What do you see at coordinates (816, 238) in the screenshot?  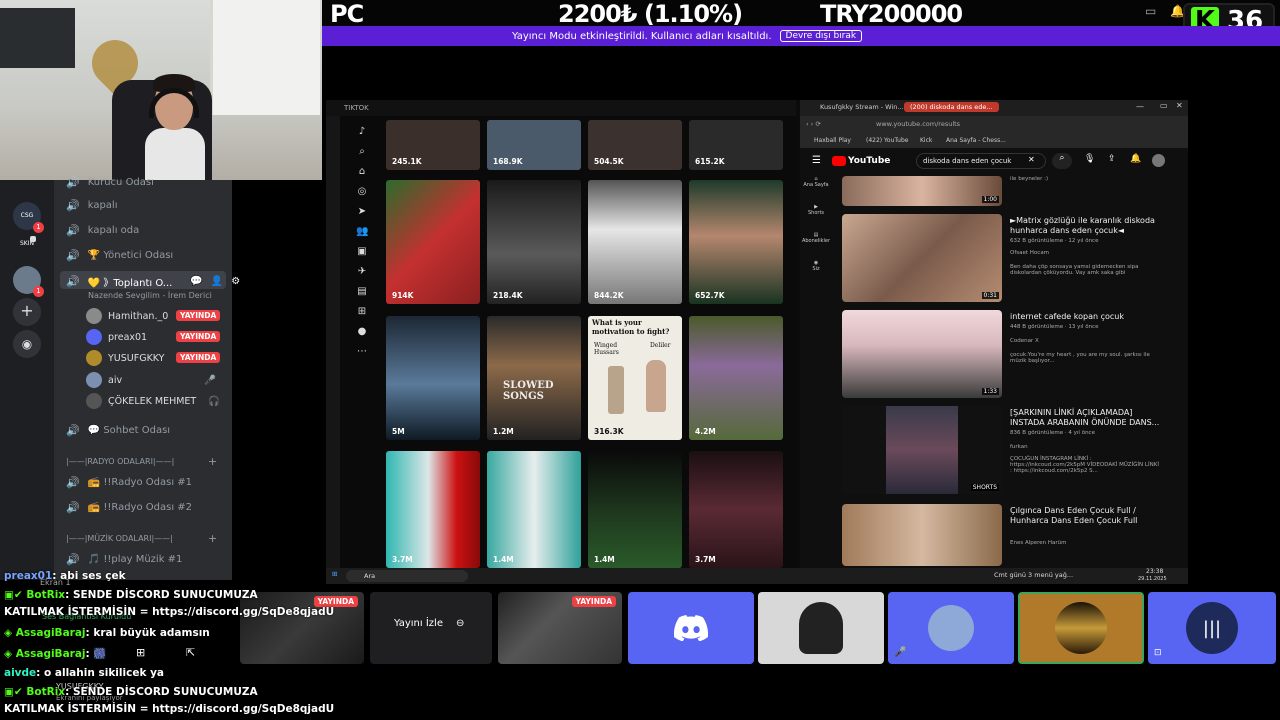 I see `nav-subscriptions: ▤ Abonelikler` at bounding box center [816, 238].